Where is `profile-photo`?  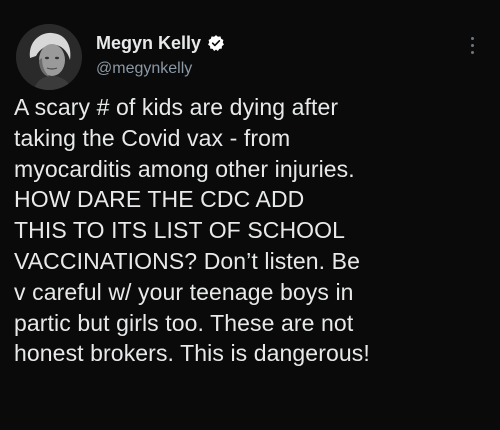
profile-photo is located at coordinates (49, 57).